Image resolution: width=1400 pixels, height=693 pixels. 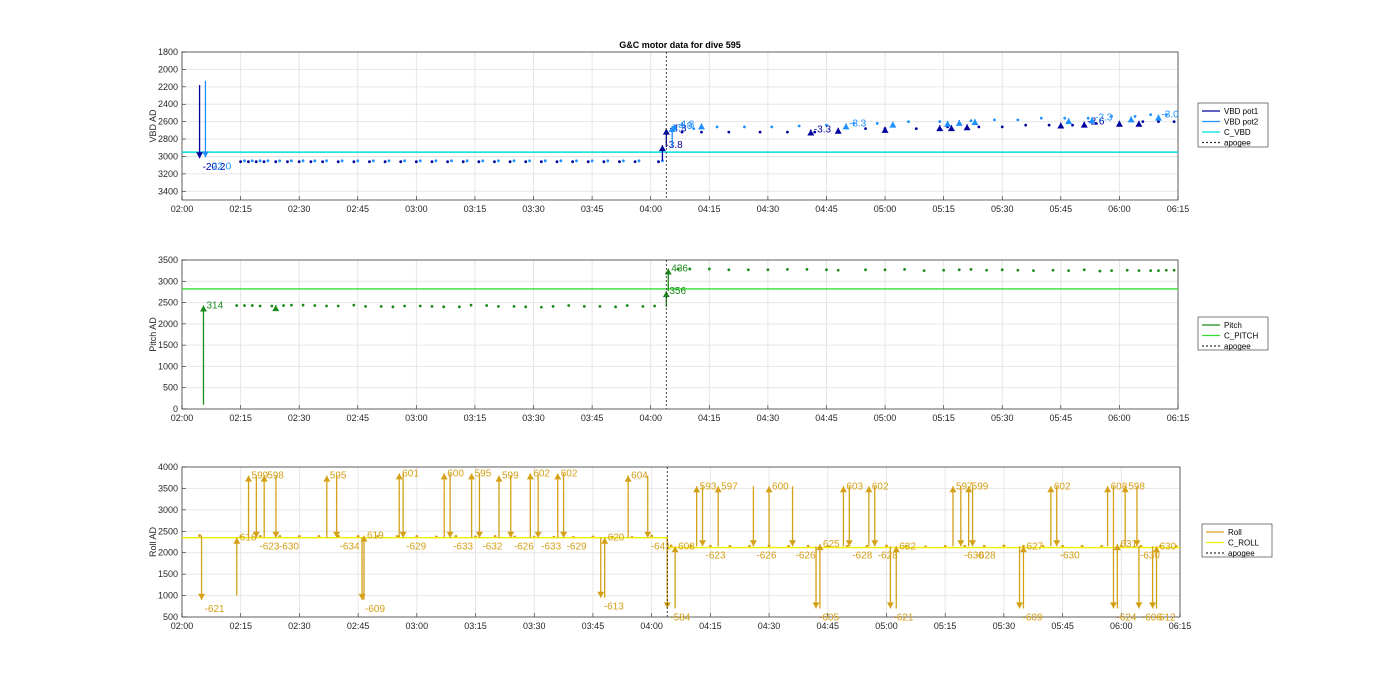 I want to click on legend-entry: C_VBD, so click(x=1237, y=132).